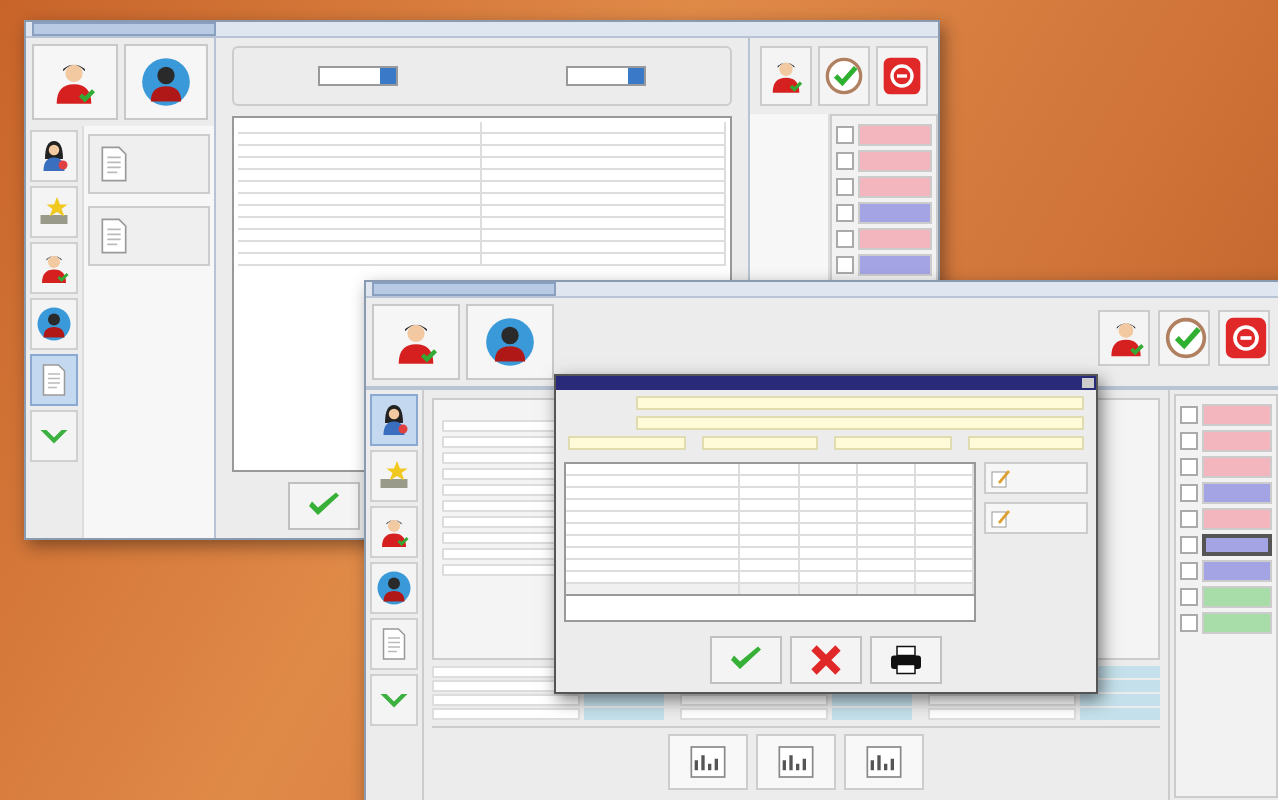  I want to click on status-tile, so click(1237, 545).